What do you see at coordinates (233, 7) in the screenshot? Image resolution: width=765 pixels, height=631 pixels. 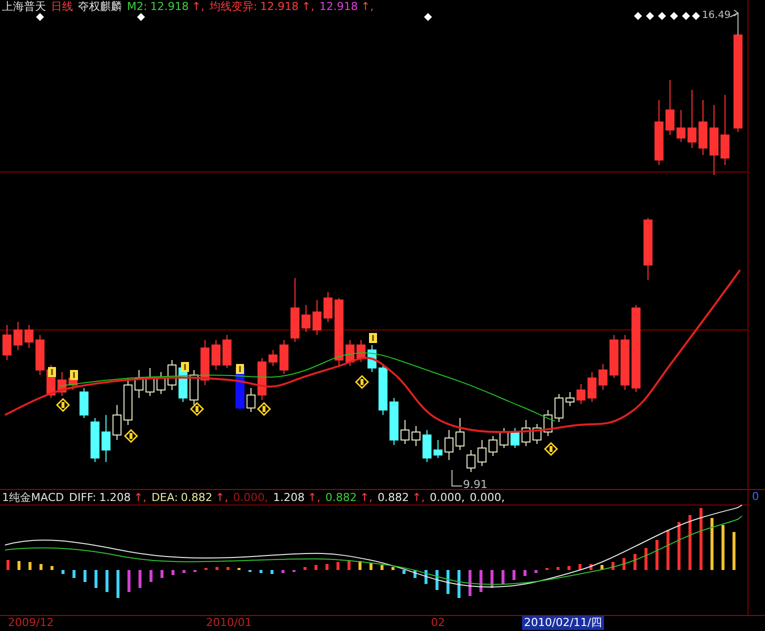 I see `value-label: 均线变异:` at bounding box center [233, 7].